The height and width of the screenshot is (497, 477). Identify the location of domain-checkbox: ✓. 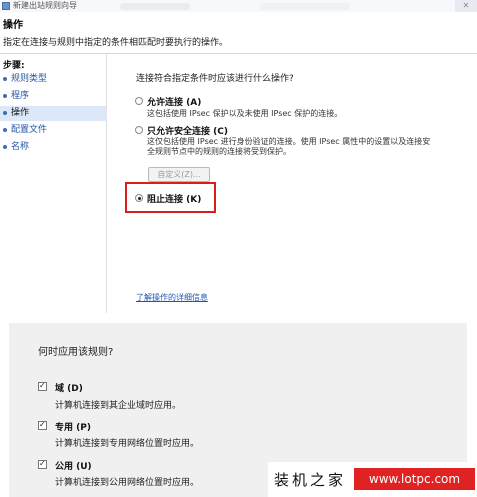
(42, 386).